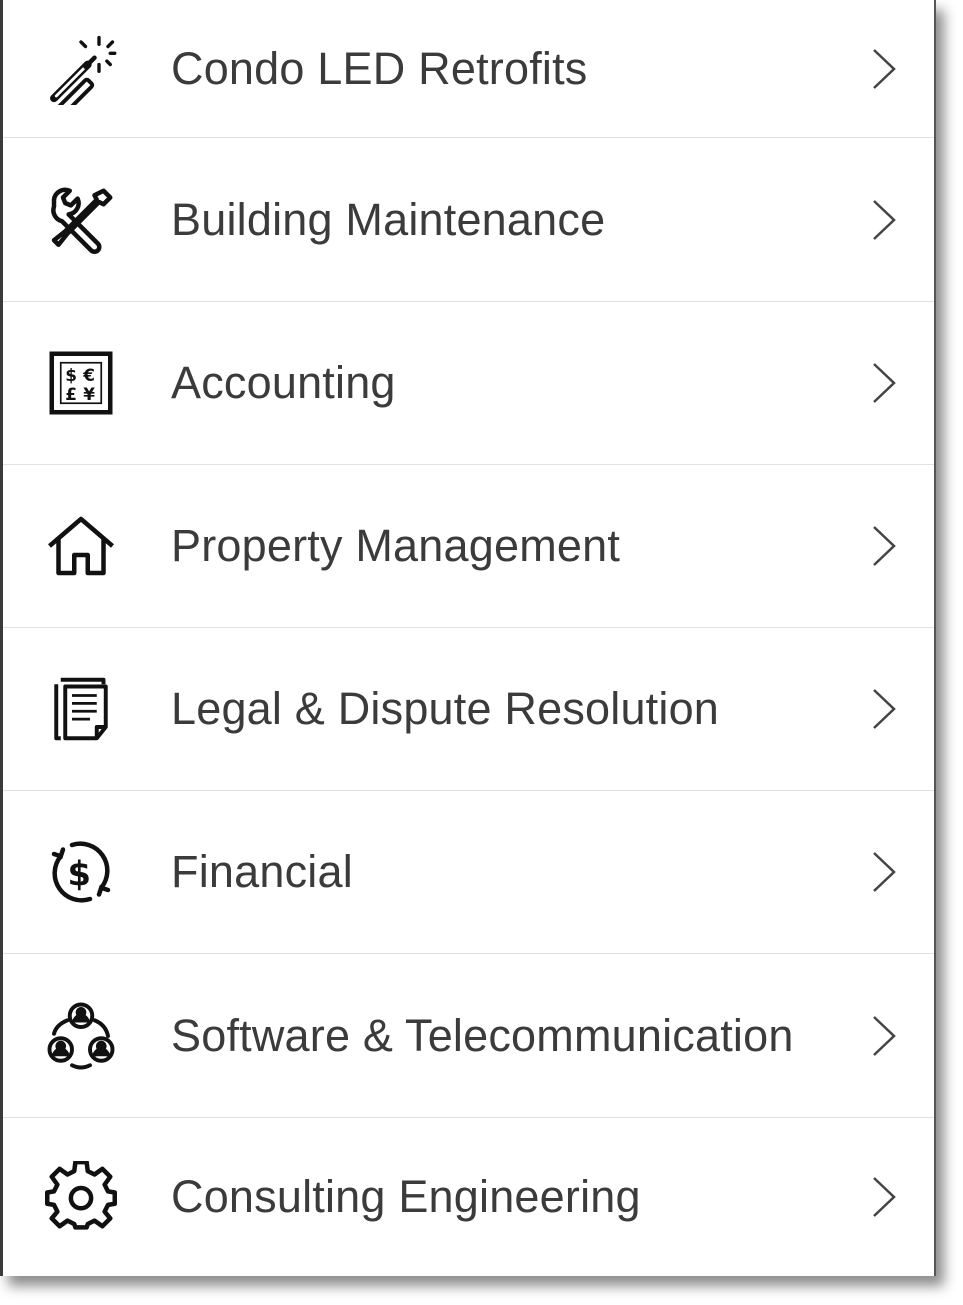  I want to click on people-network-icon, so click(81, 1036).